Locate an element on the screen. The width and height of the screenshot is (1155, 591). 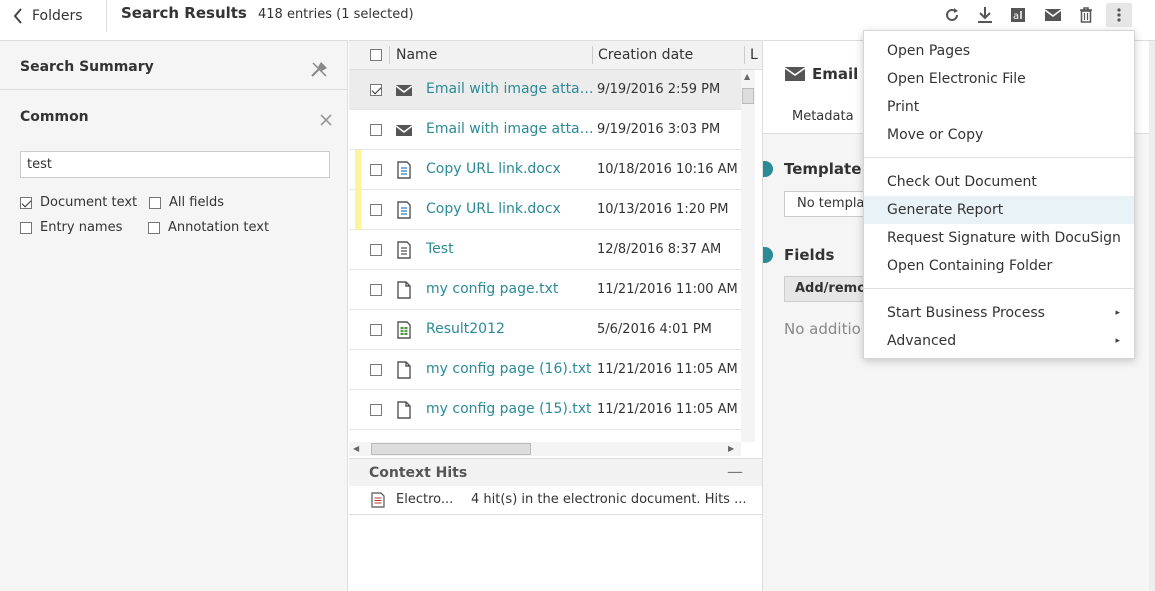
context-hits-header: Context Hits — is located at coordinates (555, 472).